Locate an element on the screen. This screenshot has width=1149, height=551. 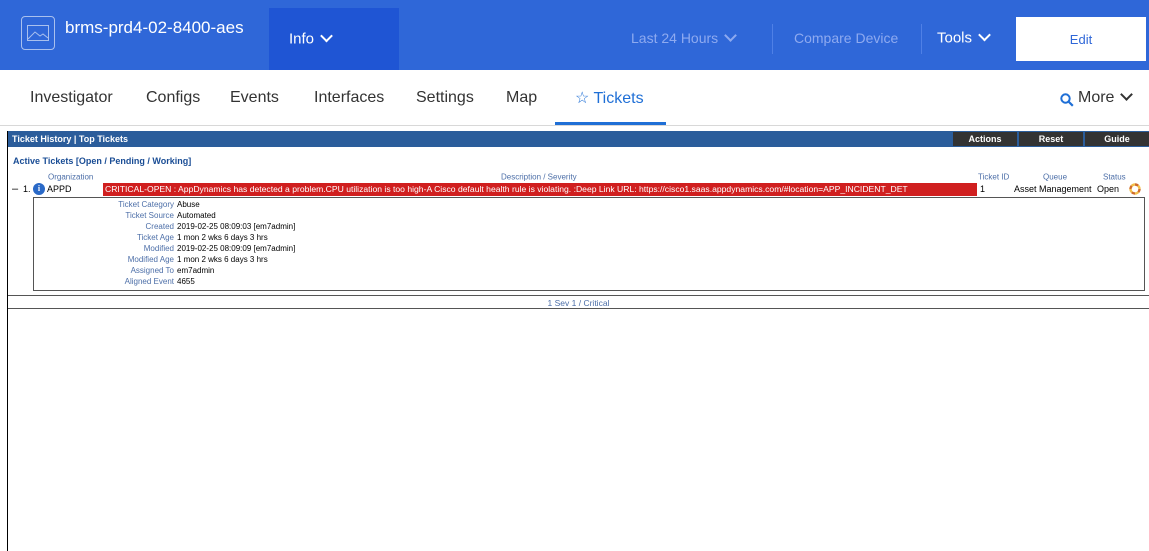
detail-value: Automated is located at coordinates (196, 215).